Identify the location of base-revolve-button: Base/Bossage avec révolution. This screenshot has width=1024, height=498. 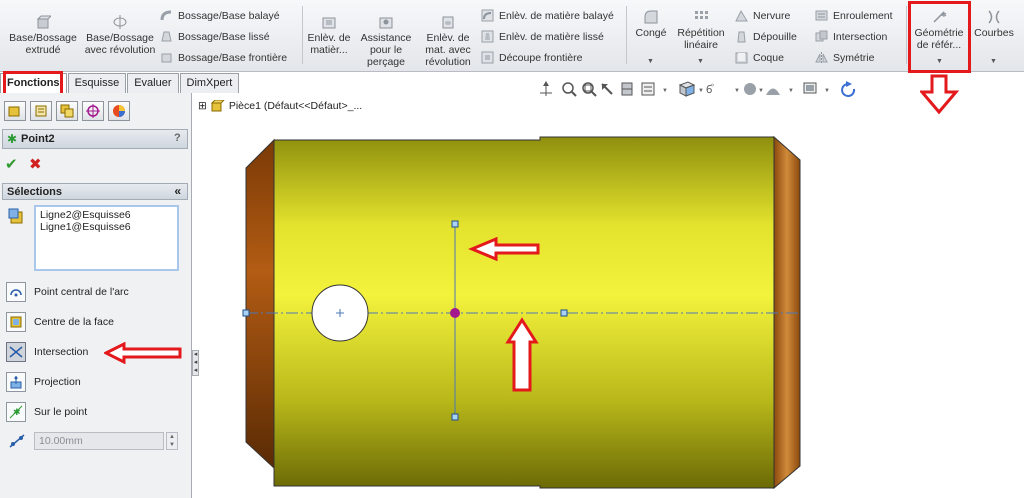
(120, 35).